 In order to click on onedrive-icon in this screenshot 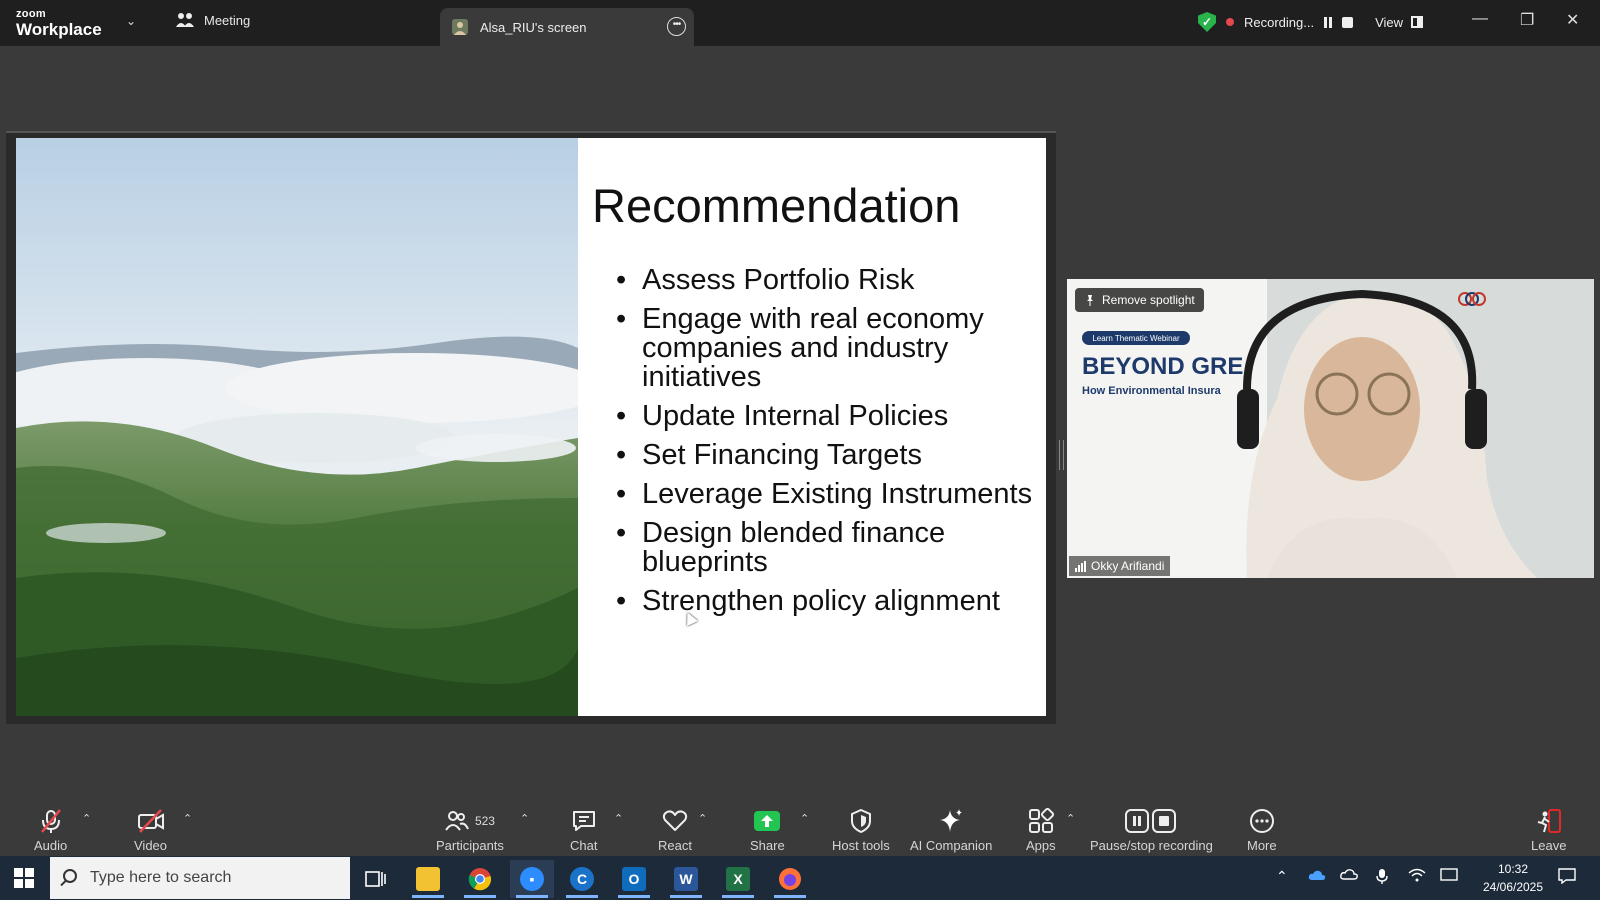, I will do `click(1317, 876)`.